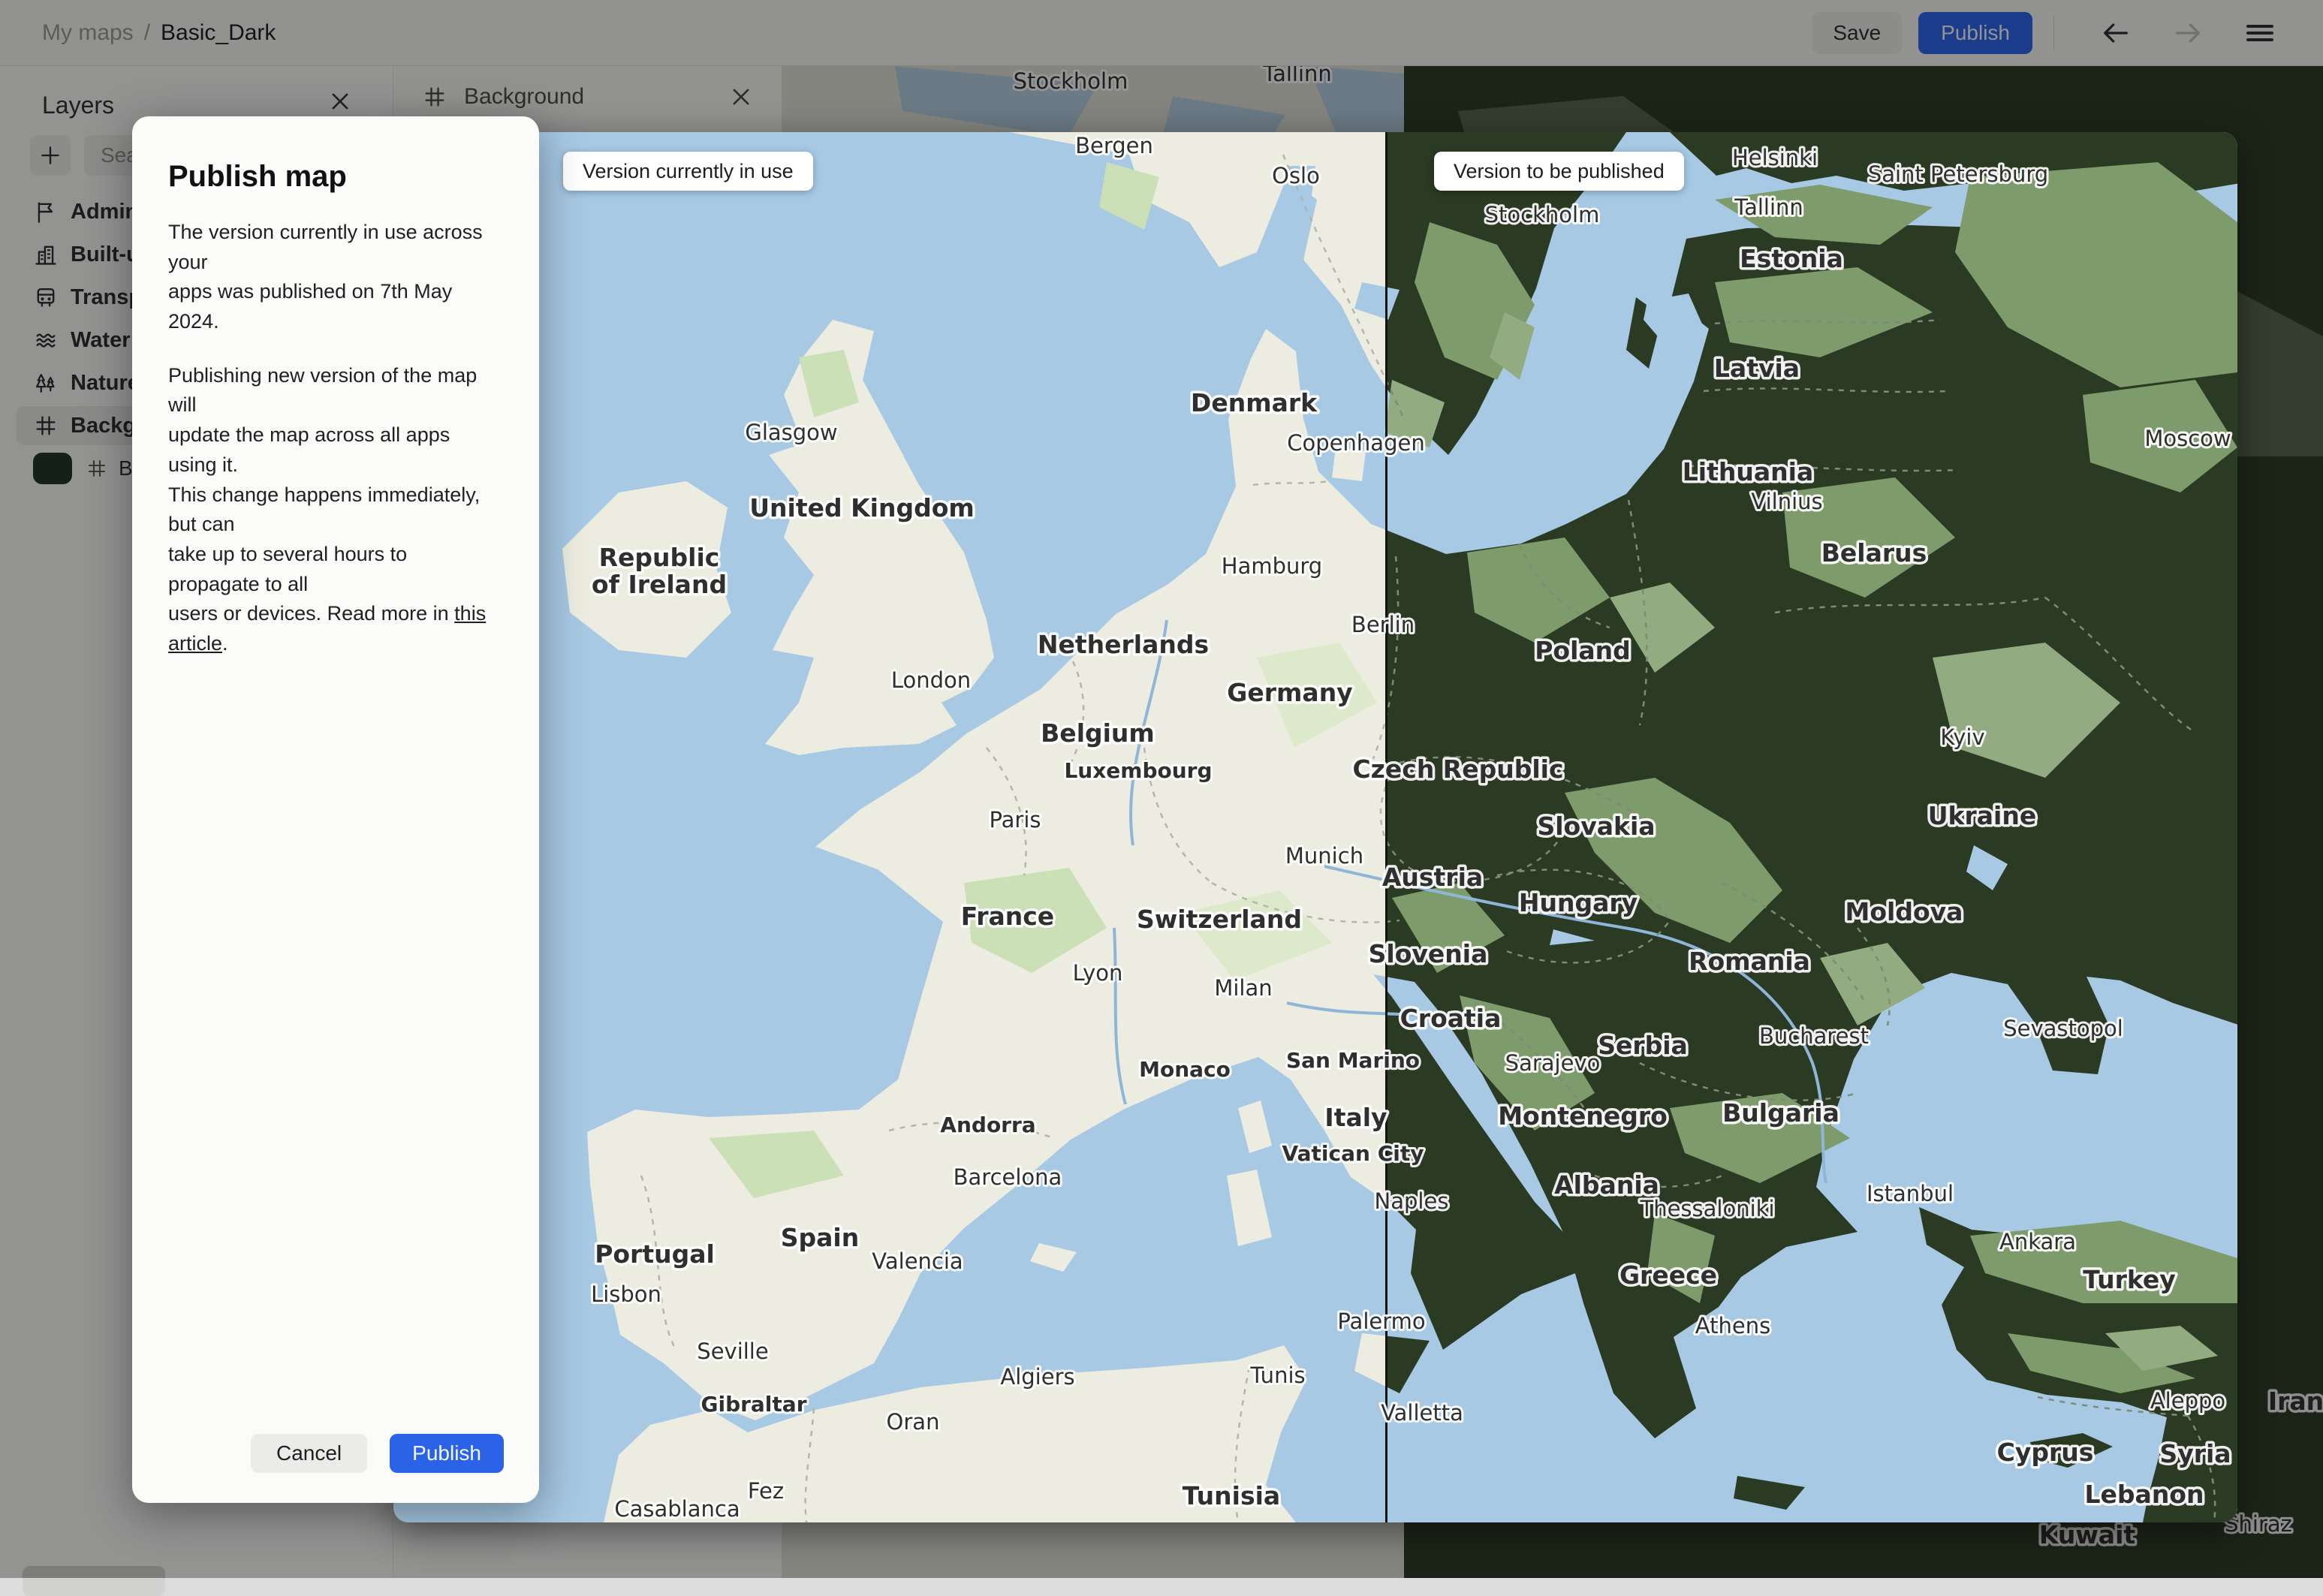  I want to click on map-label: Ukraine, so click(1982, 815).